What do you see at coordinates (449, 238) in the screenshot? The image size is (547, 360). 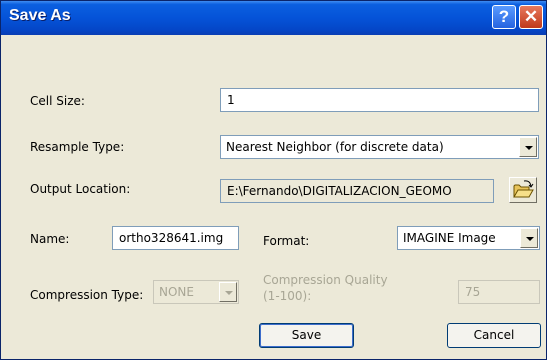 I see `format-value: IMAGINE Image` at bounding box center [449, 238].